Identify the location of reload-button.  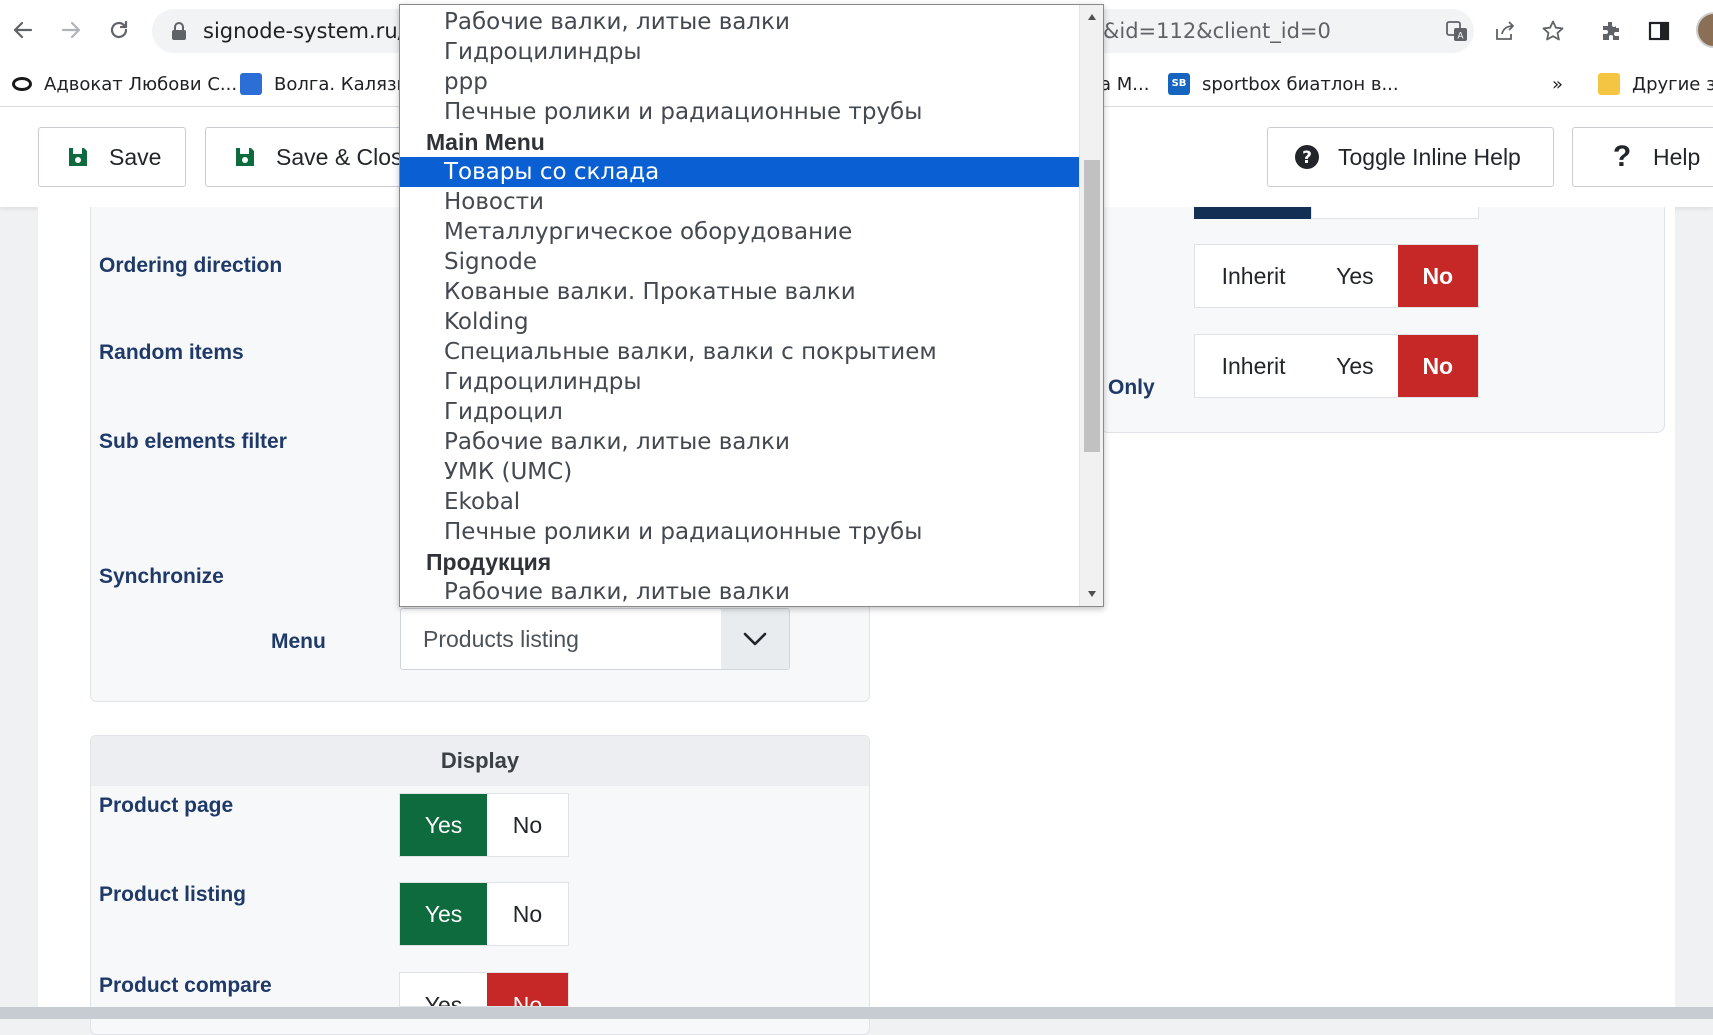
(119, 30).